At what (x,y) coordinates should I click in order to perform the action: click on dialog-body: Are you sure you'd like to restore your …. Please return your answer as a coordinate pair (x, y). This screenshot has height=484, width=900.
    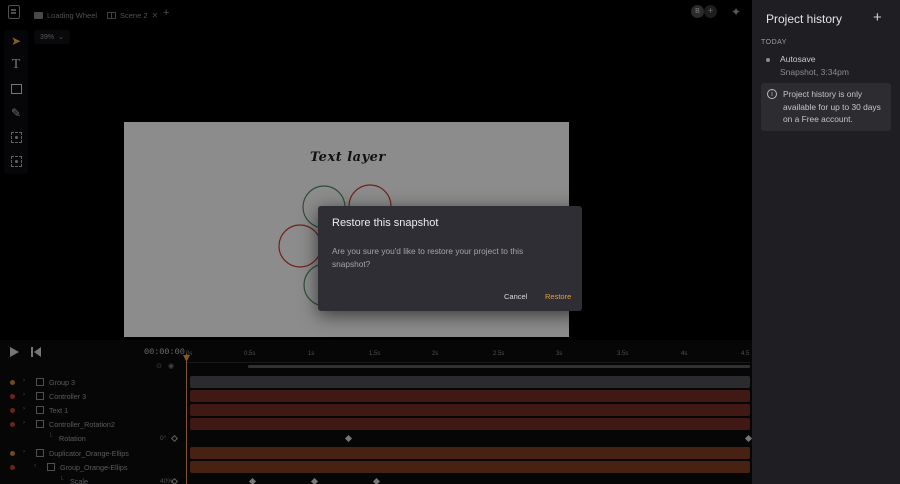
    Looking at the image, I should click on (428, 257).